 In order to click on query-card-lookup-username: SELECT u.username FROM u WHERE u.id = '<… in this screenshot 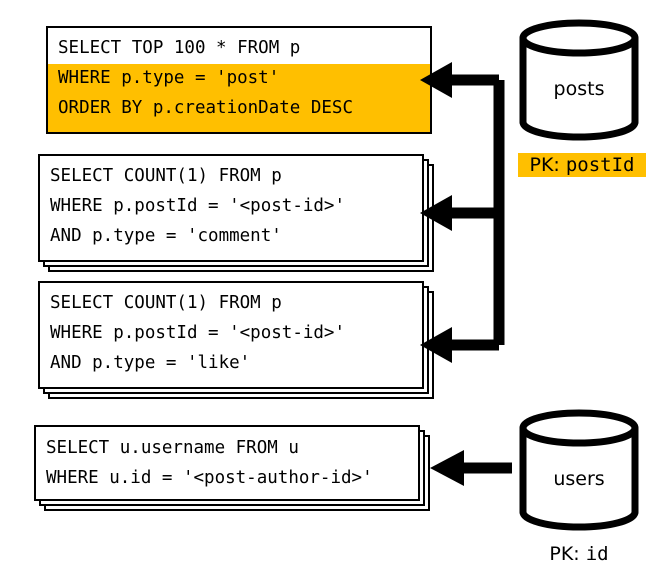, I will do `click(232, 468)`.